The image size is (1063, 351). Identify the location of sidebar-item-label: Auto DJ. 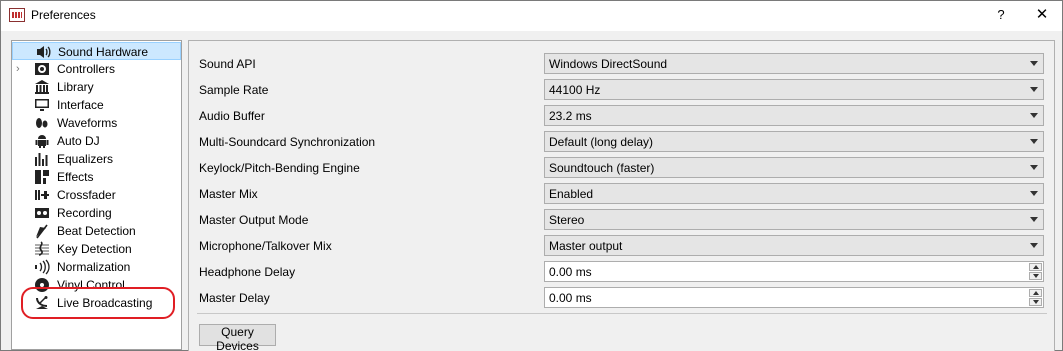
(78, 141).